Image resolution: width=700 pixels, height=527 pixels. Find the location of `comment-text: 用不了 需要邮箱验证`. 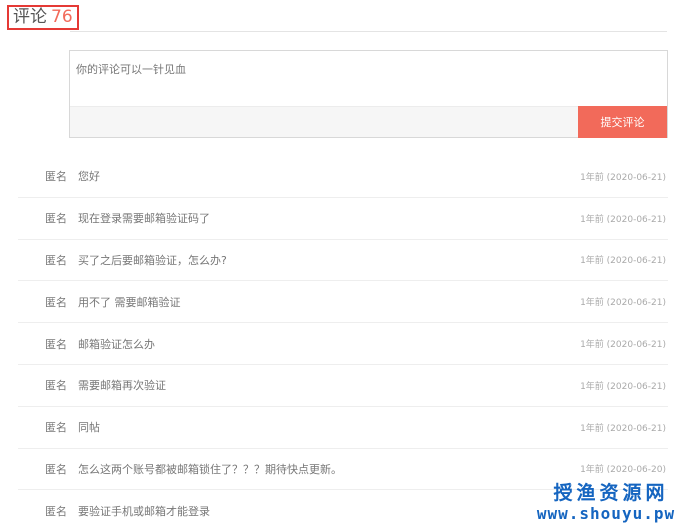

comment-text: 用不了 需要邮箱验证 is located at coordinates (129, 302).